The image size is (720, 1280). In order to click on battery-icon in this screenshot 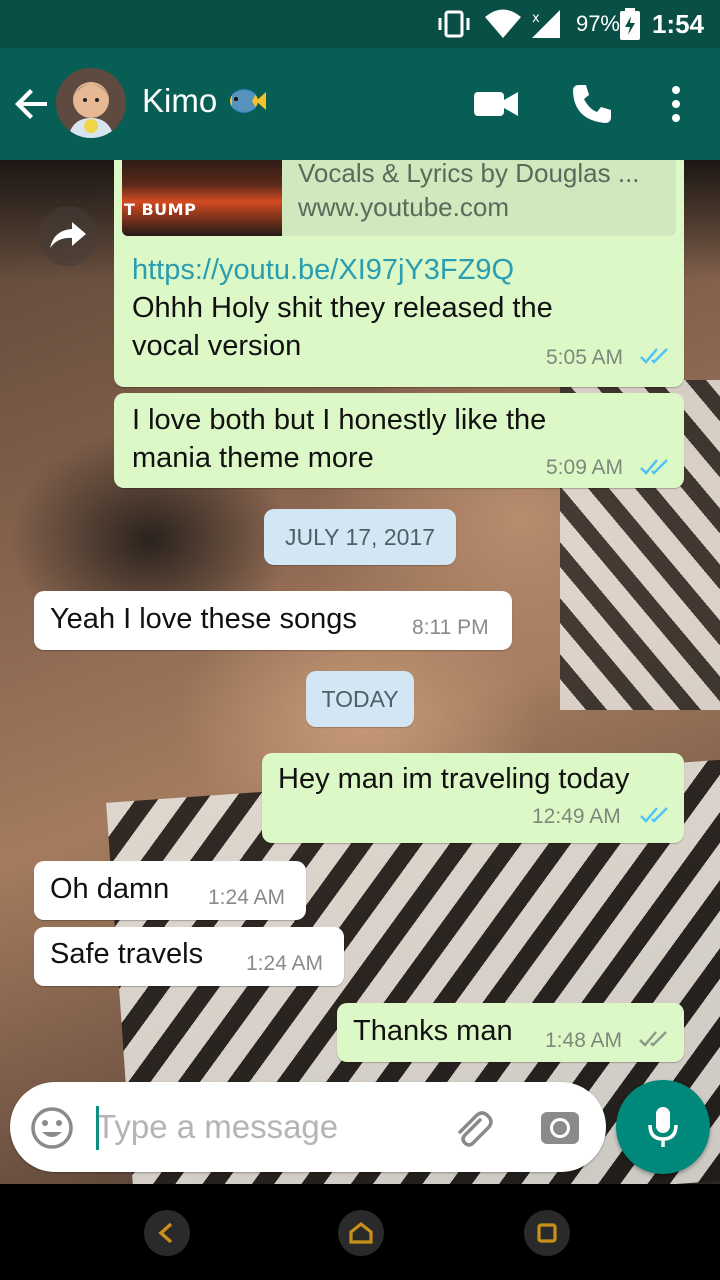, I will do `click(630, 24)`.